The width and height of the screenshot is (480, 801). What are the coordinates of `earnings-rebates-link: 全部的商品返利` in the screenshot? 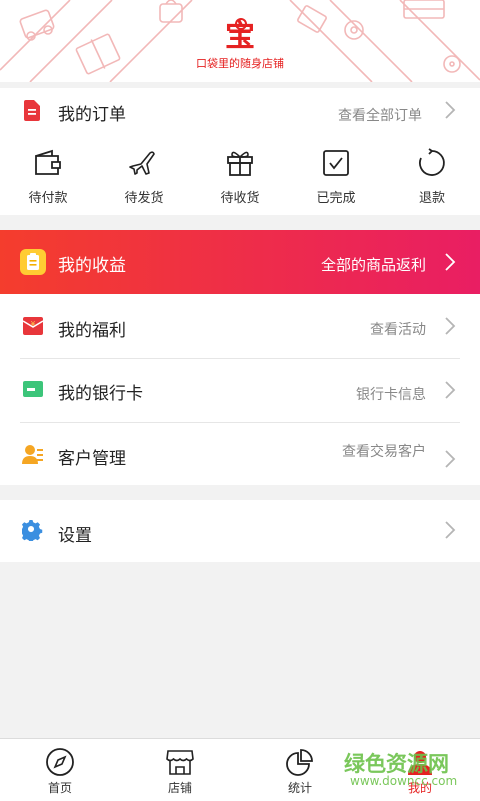 It's located at (373, 265).